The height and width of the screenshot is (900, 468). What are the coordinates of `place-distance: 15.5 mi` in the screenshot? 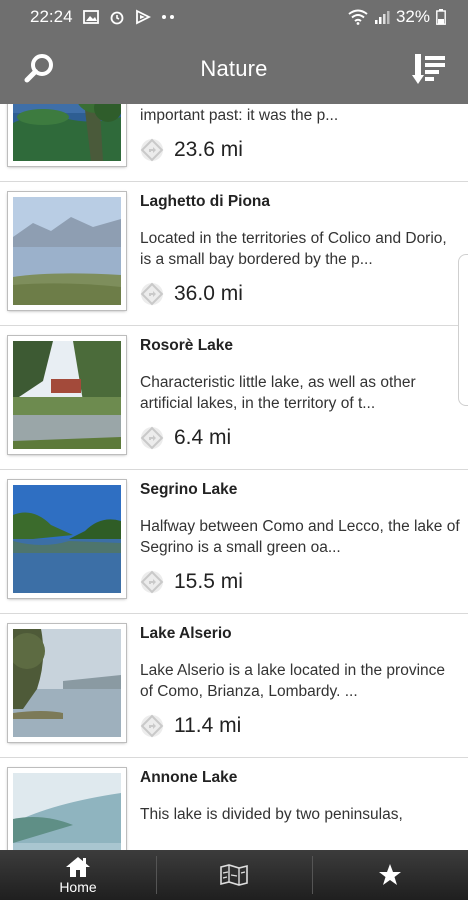 It's located at (191, 582).